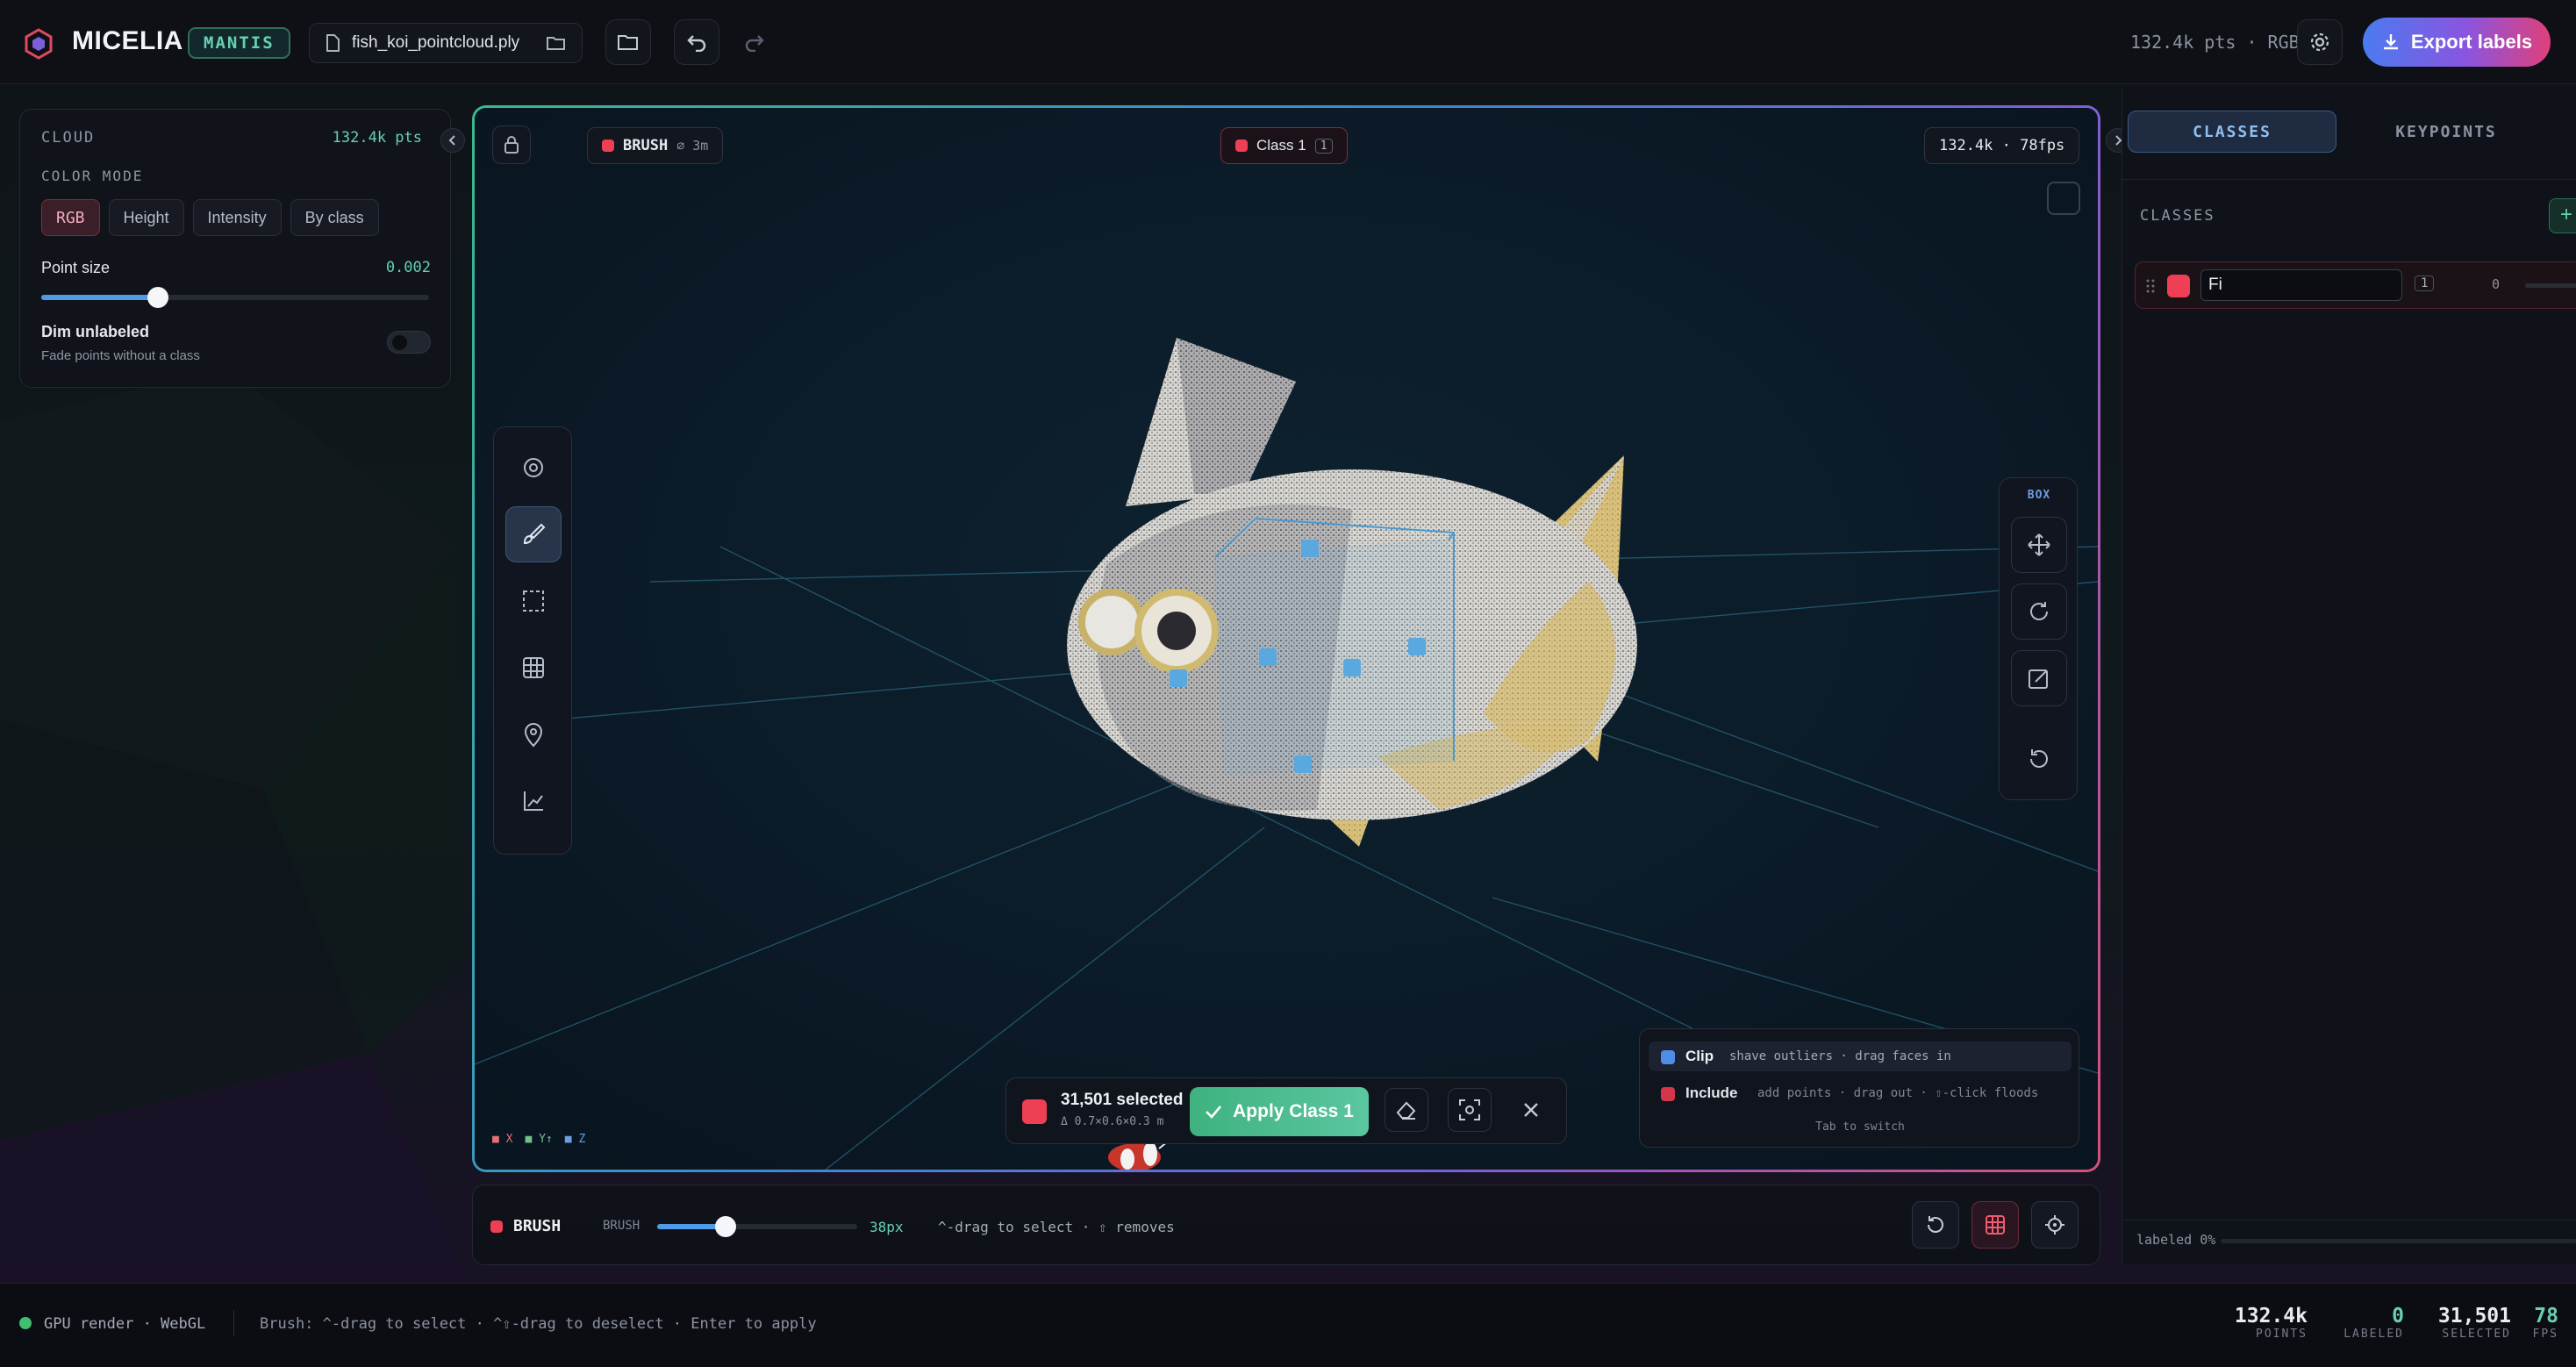 This screenshot has height=1367, width=2576. I want to click on class-row: 1 0, so click(2355, 285).